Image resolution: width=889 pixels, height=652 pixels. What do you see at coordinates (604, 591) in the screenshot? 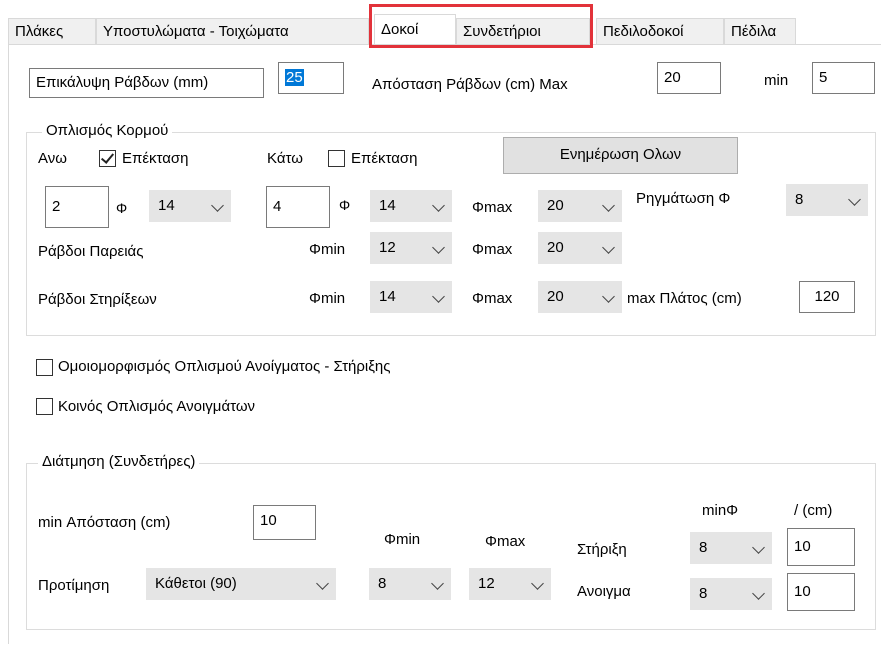
I see `span-stirrup-label: Ανοιγμα` at bounding box center [604, 591].